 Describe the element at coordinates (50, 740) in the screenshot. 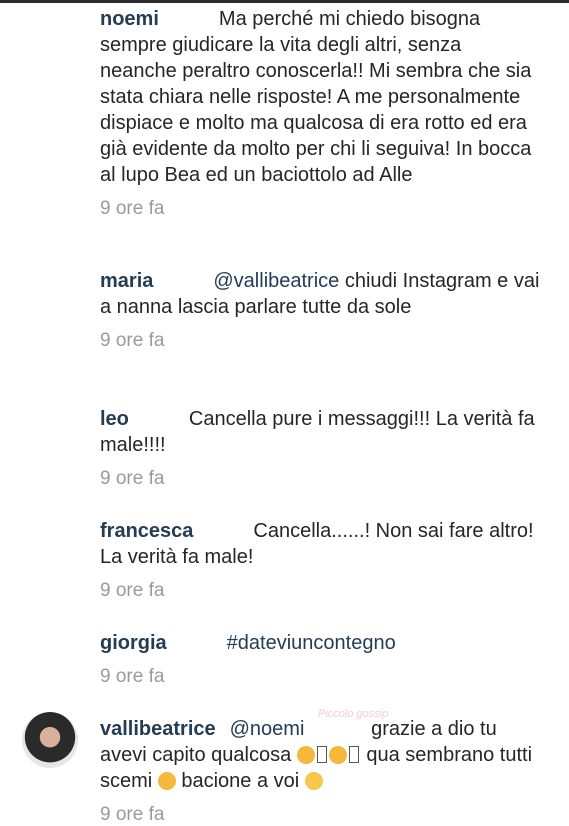

I see `user-avatar` at that location.